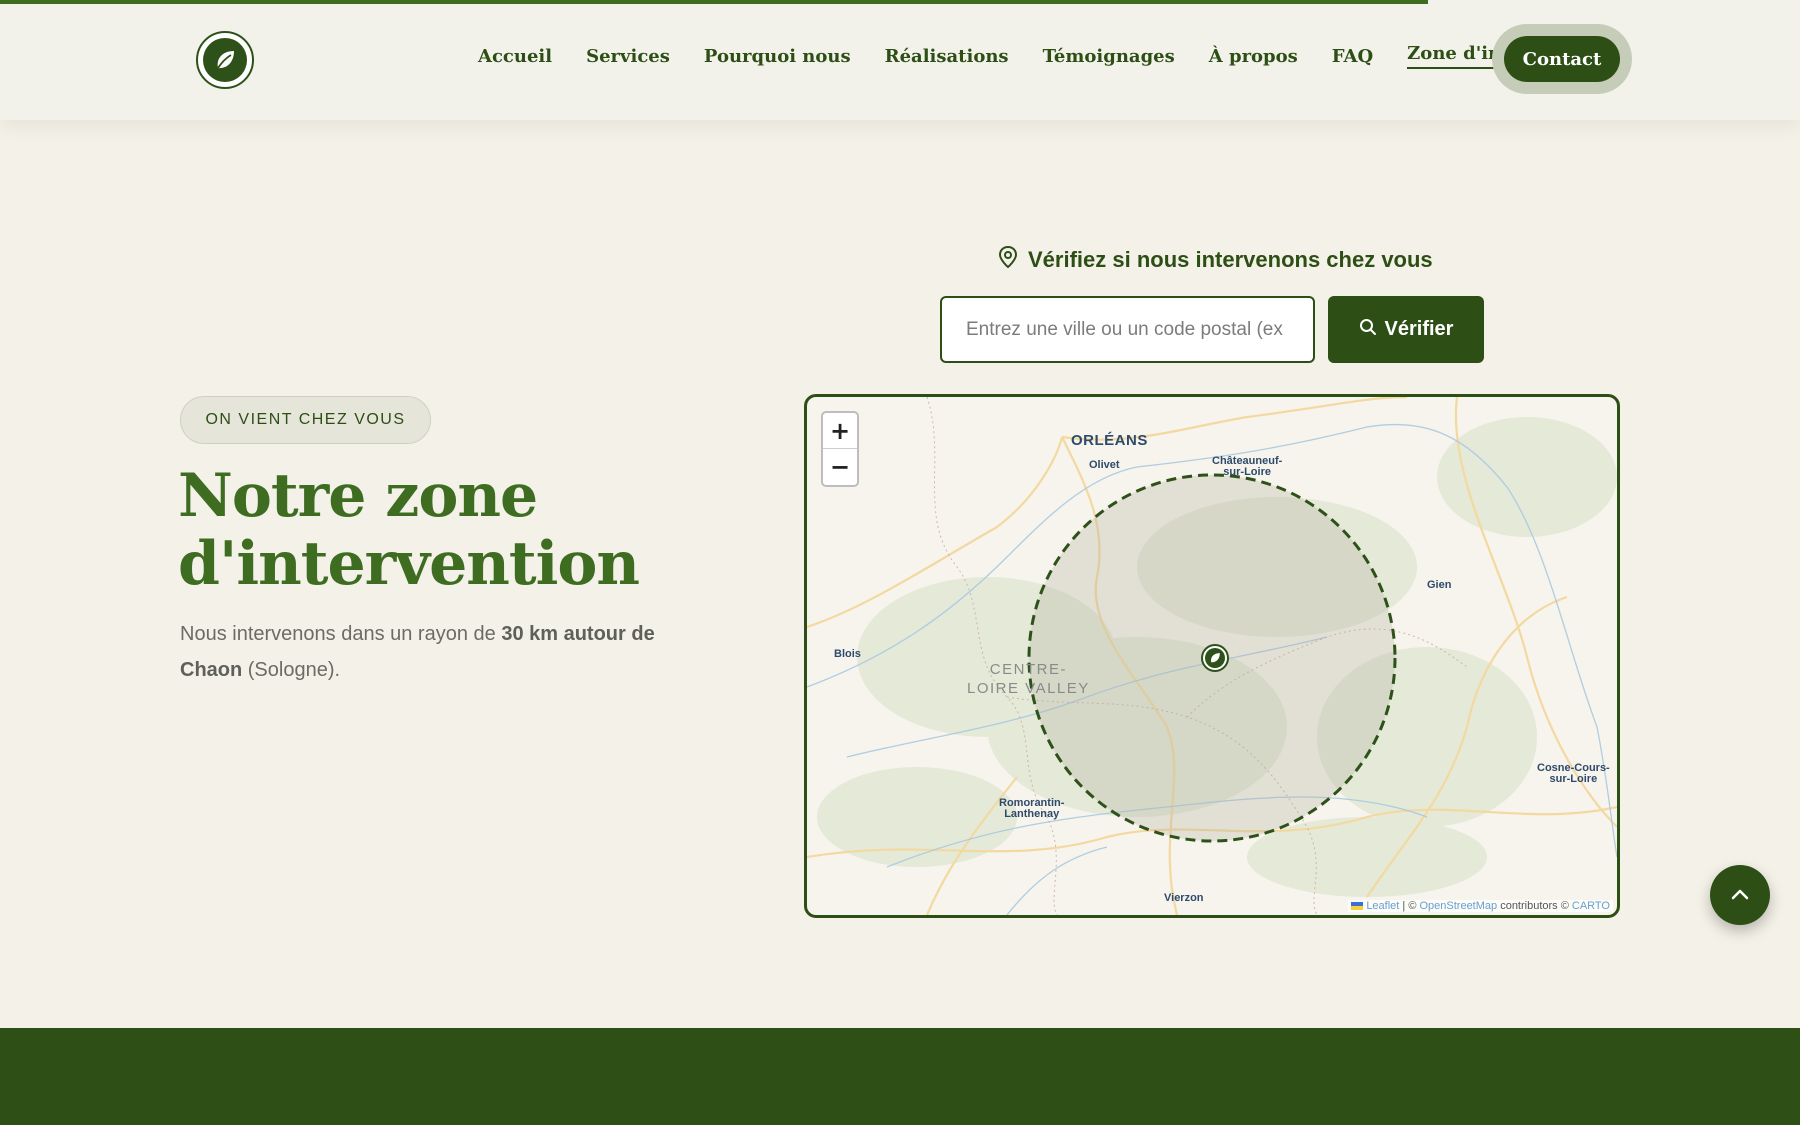 The width and height of the screenshot is (1800, 1125). What do you see at coordinates (1419, 329) in the screenshot?
I see `verify-button-label: Vérifier` at bounding box center [1419, 329].